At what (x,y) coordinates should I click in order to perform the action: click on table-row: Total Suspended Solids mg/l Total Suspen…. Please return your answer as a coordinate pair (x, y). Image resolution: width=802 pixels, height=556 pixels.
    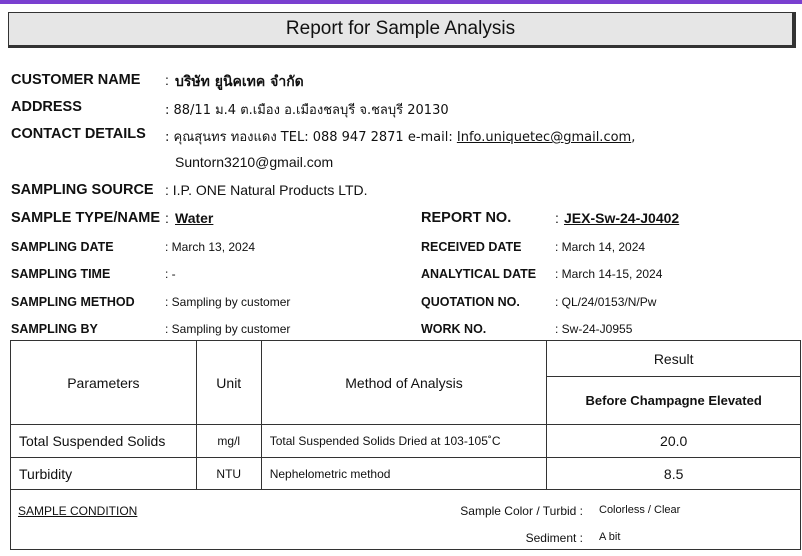
    Looking at the image, I should click on (405, 441).